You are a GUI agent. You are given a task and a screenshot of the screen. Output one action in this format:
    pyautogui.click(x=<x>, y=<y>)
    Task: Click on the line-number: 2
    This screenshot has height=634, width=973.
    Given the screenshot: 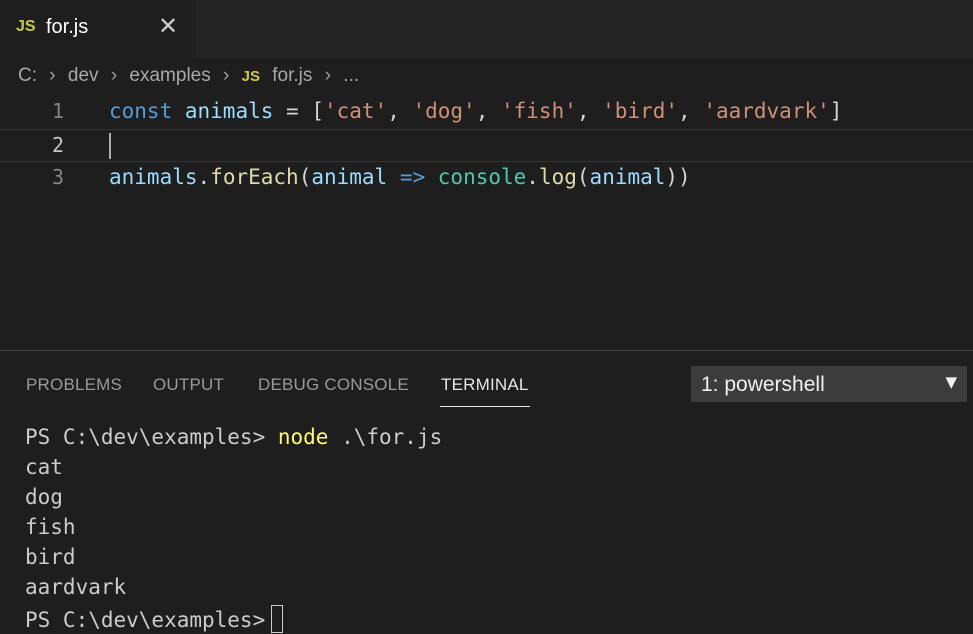 What is the action you would take?
    pyautogui.click(x=57, y=145)
    